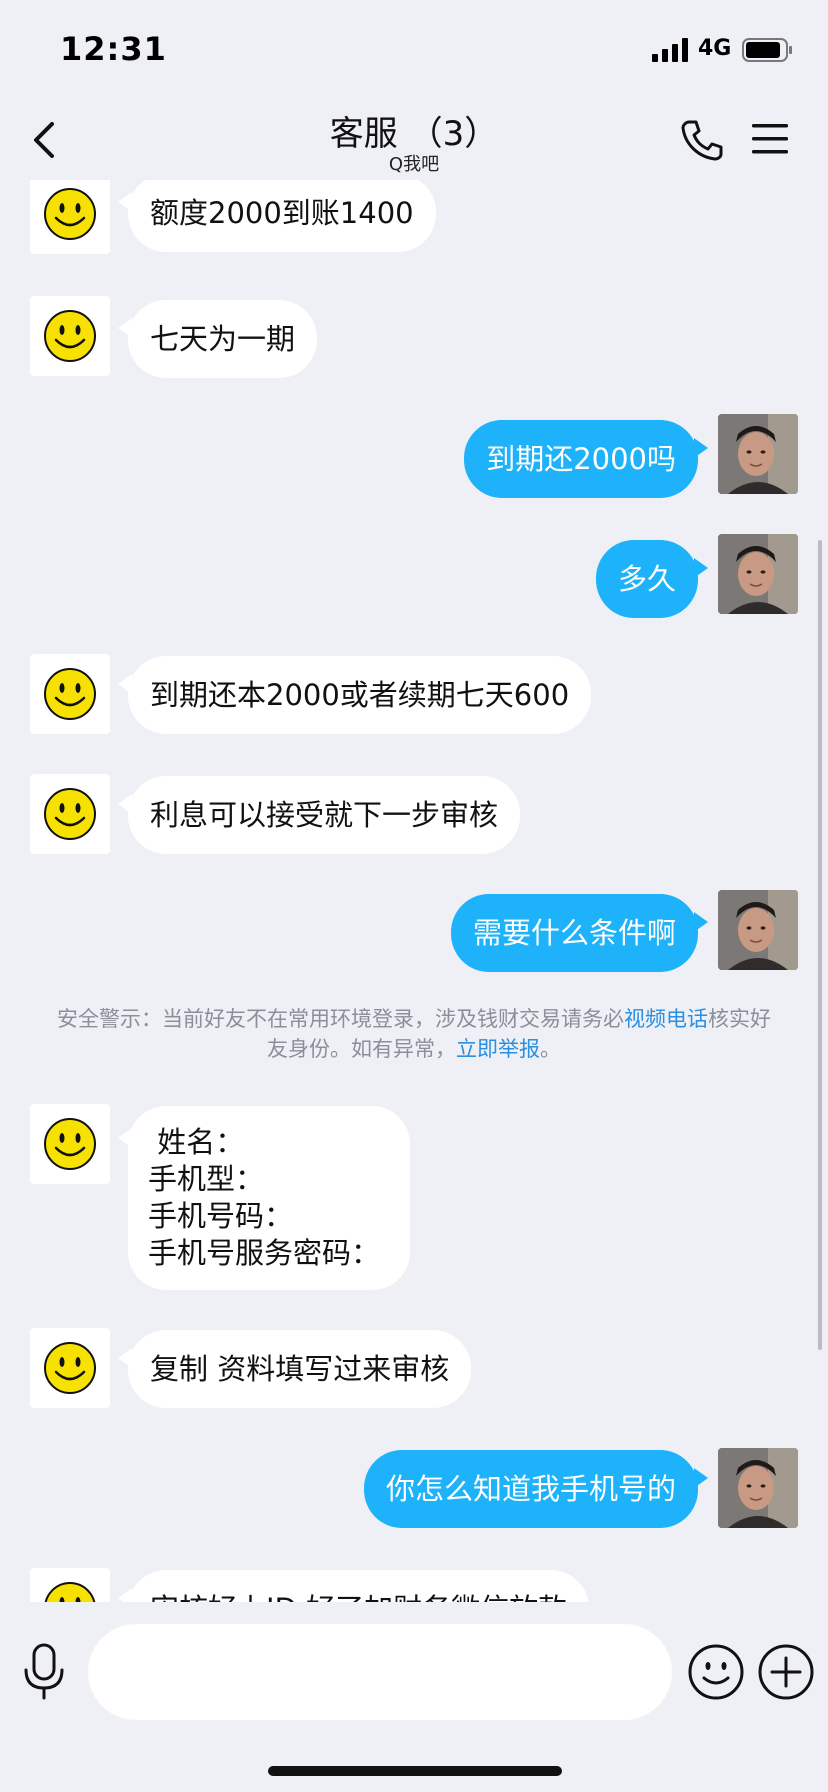 The image size is (828, 1792). I want to click on form-line: 姓名：, so click(196, 1142).